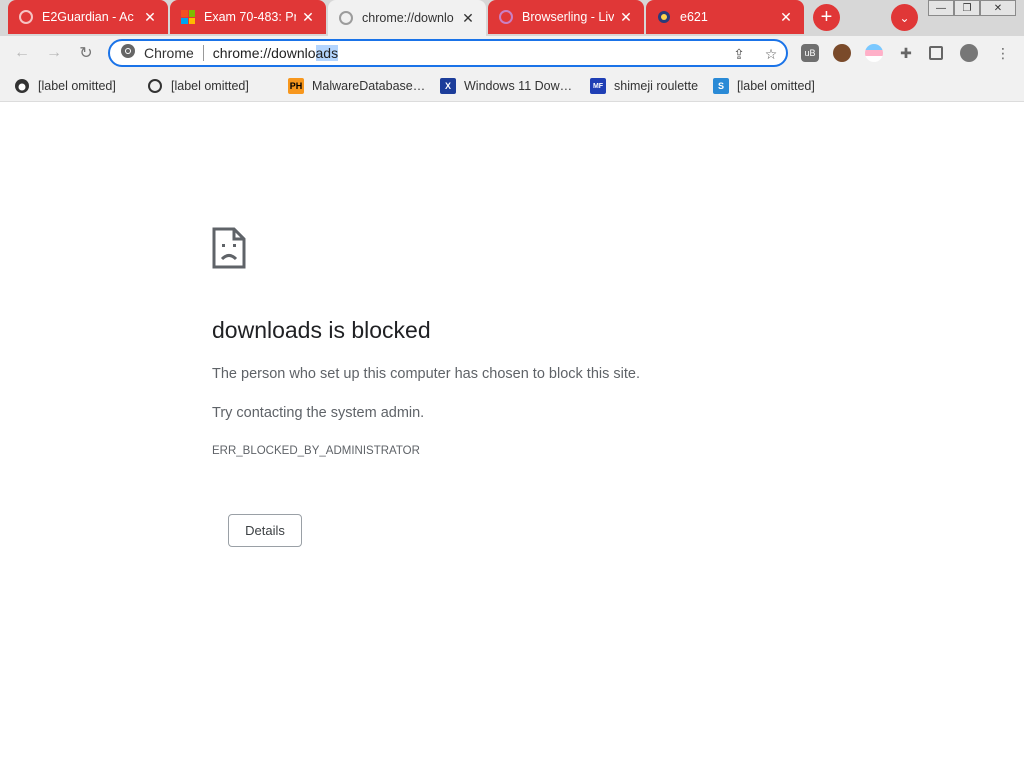 The image size is (1024, 768). I want to click on omnibox-divider, so click(203, 53).